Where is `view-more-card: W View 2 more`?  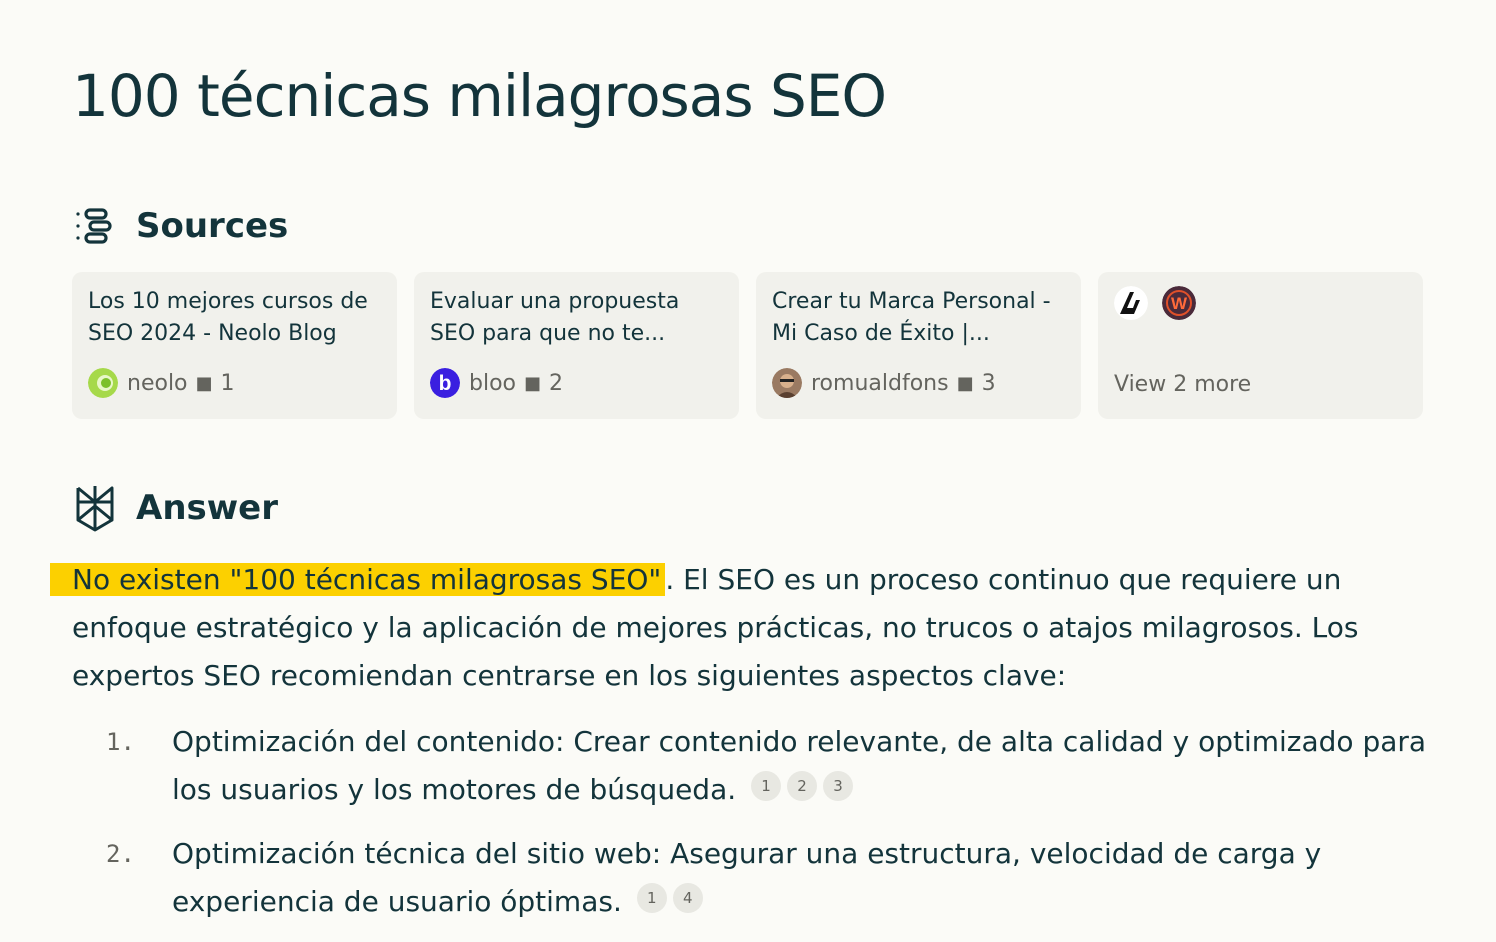
view-more-card: W View 2 more is located at coordinates (1260, 345).